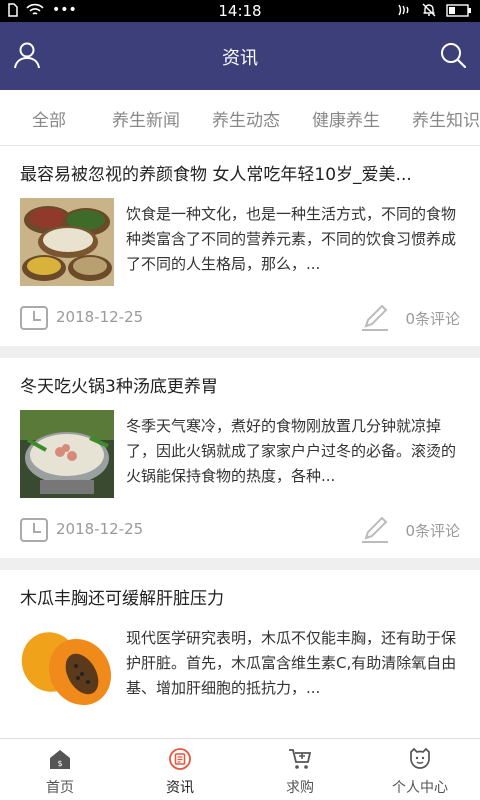  I want to click on article-thumbnail-papaya, so click(67, 666).